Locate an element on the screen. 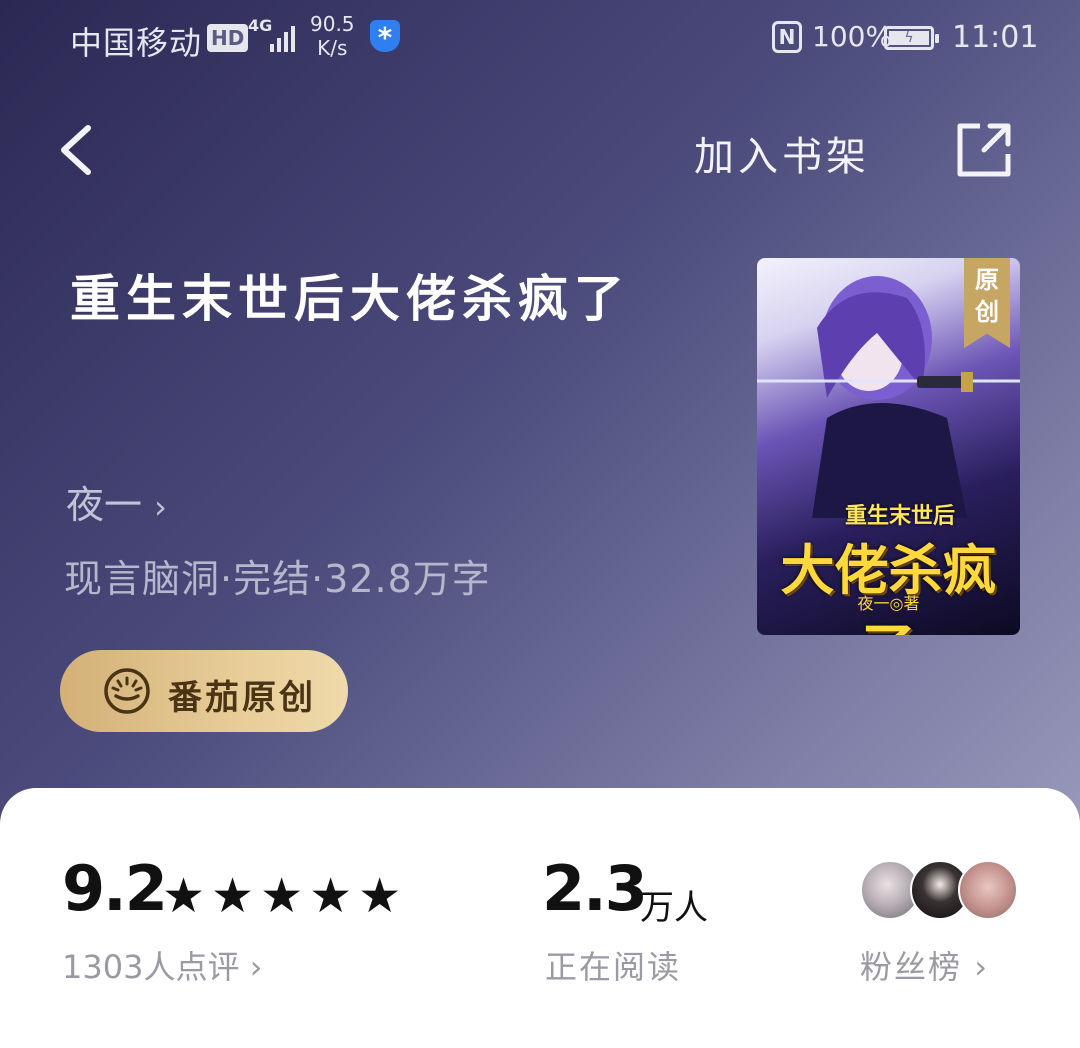 The height and width of the screenshot is (1048, 1080). add-to-shelf-button: 加入书架 is located at coordinates (782, 153).